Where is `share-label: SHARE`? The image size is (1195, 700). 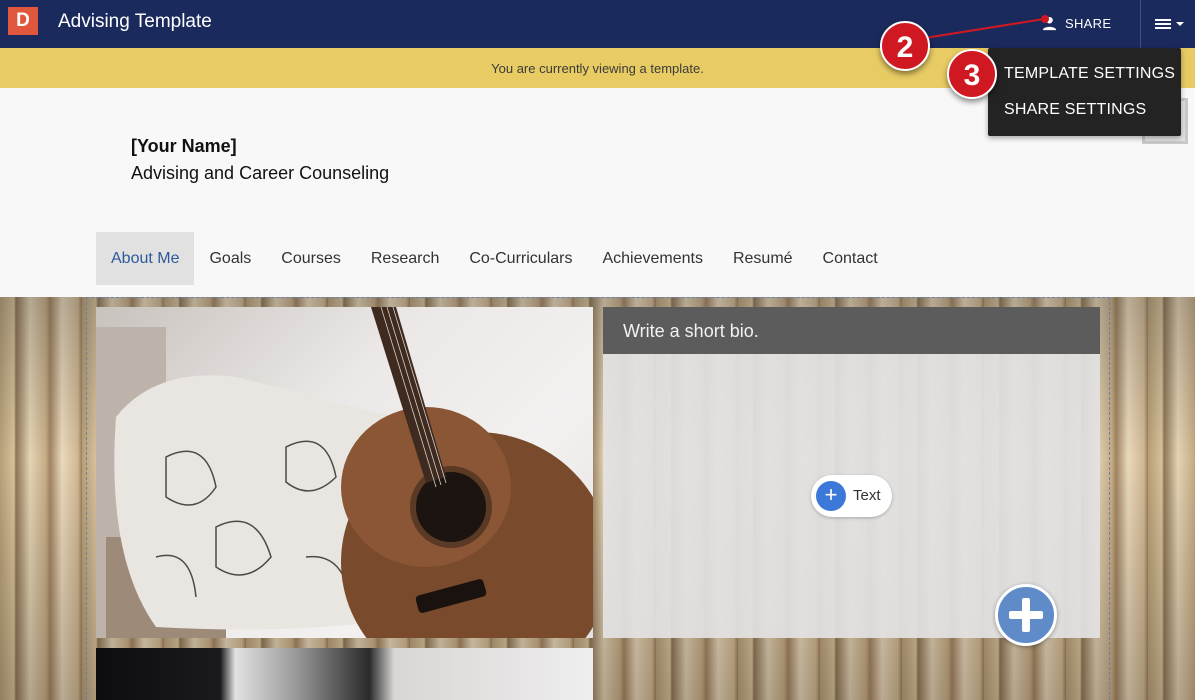 share-label: SHARE is located at coordinates (1088, 23).